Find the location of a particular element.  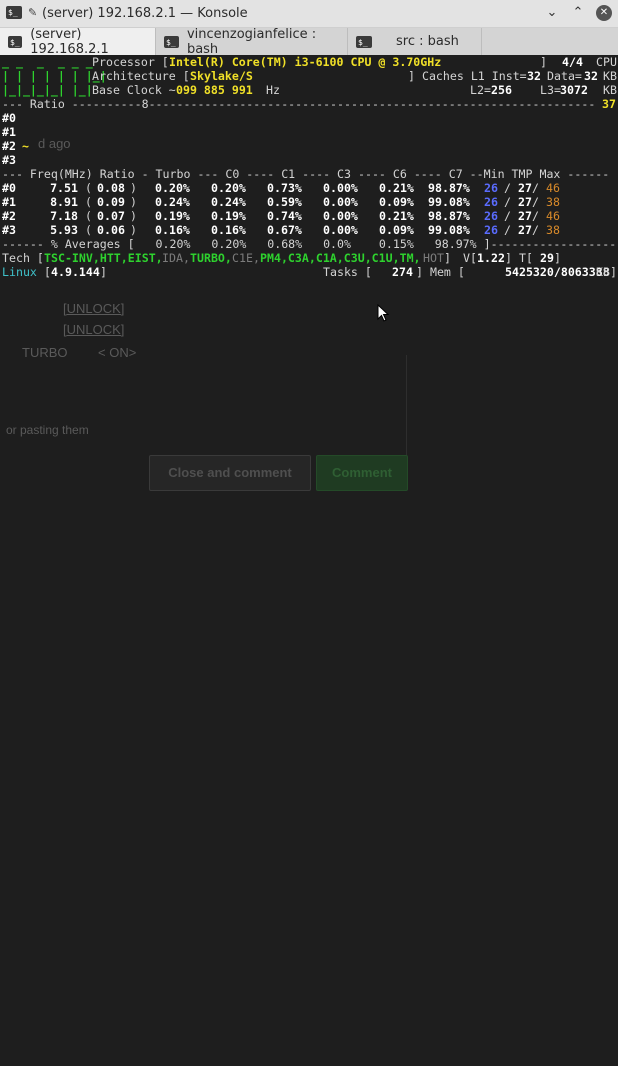

cell-turbo: 0.16% is located at coordinates (172, 230).